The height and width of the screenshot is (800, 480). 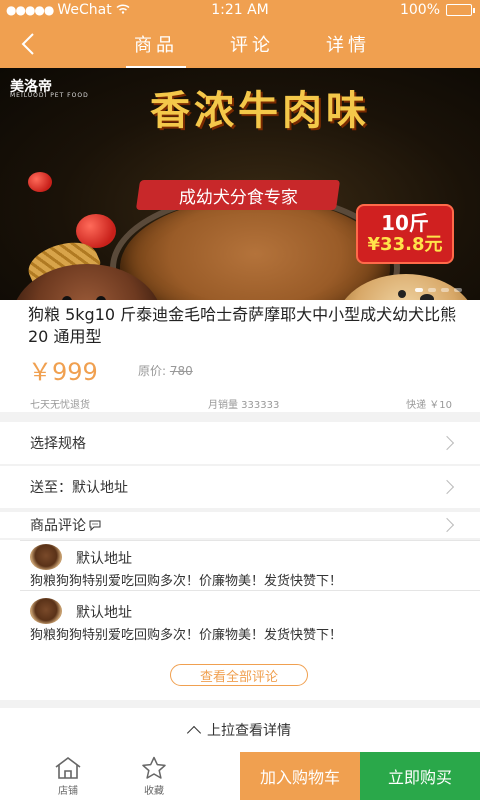 I want to click on chevron-up-icon, so click(x=194, y=733).